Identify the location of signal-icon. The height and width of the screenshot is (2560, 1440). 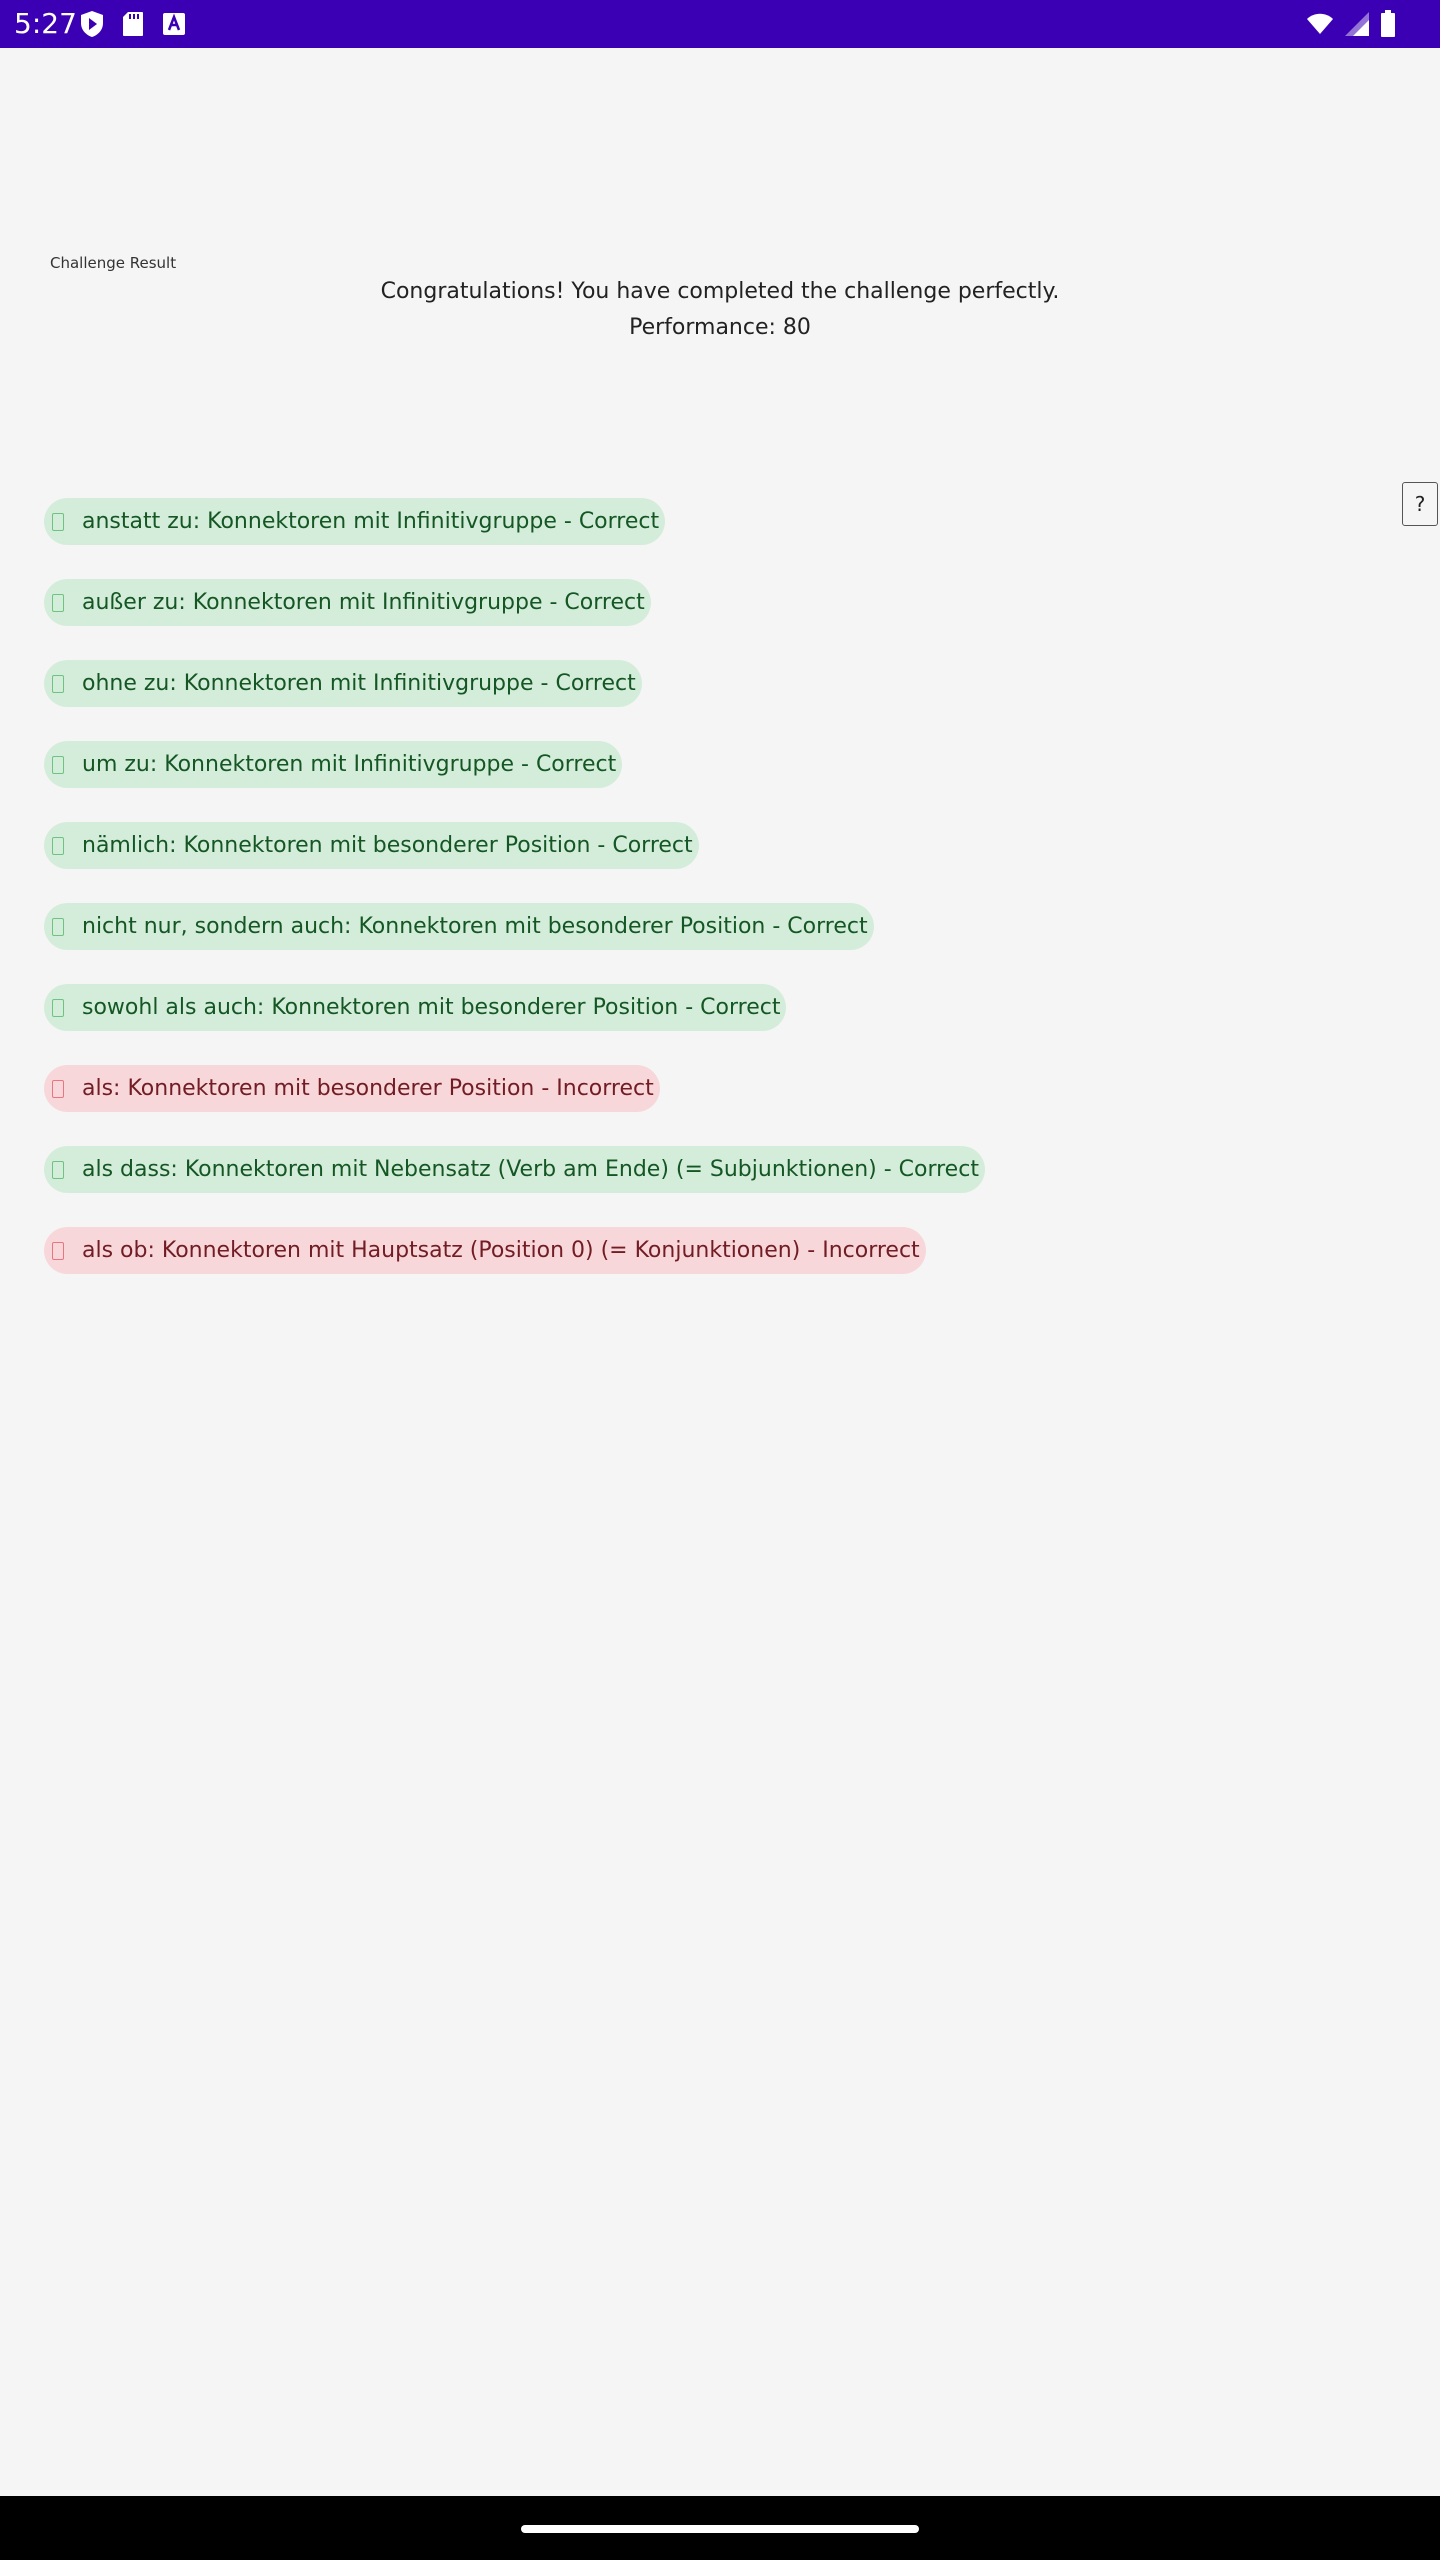
(1357, 24).